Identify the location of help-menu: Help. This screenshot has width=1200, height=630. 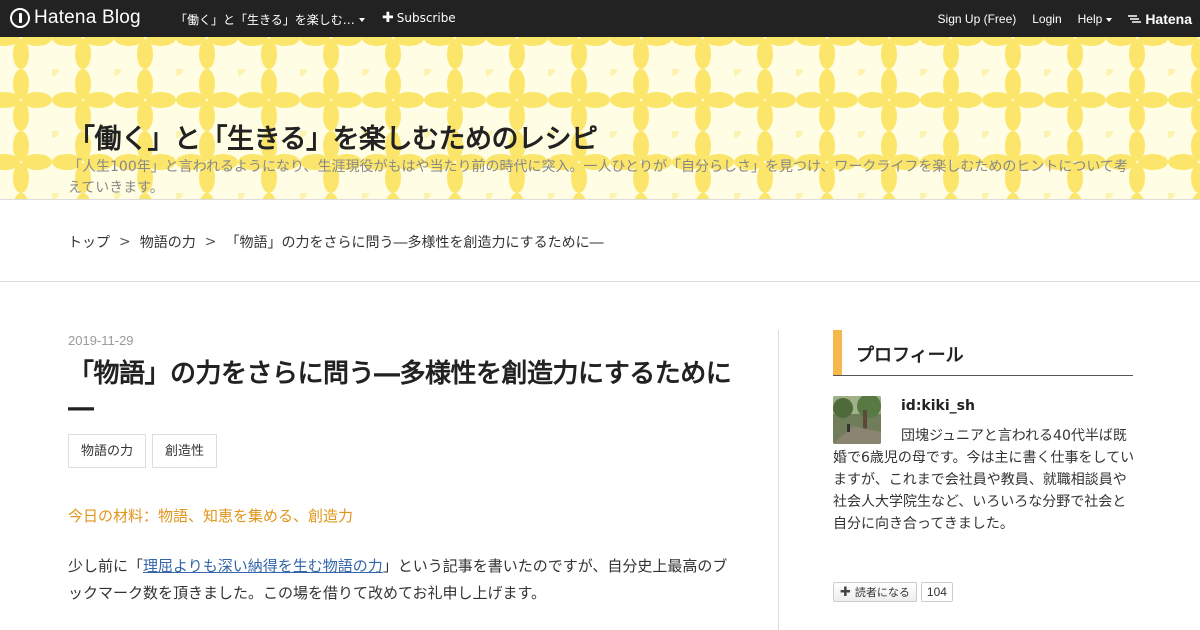
(1095, 19).